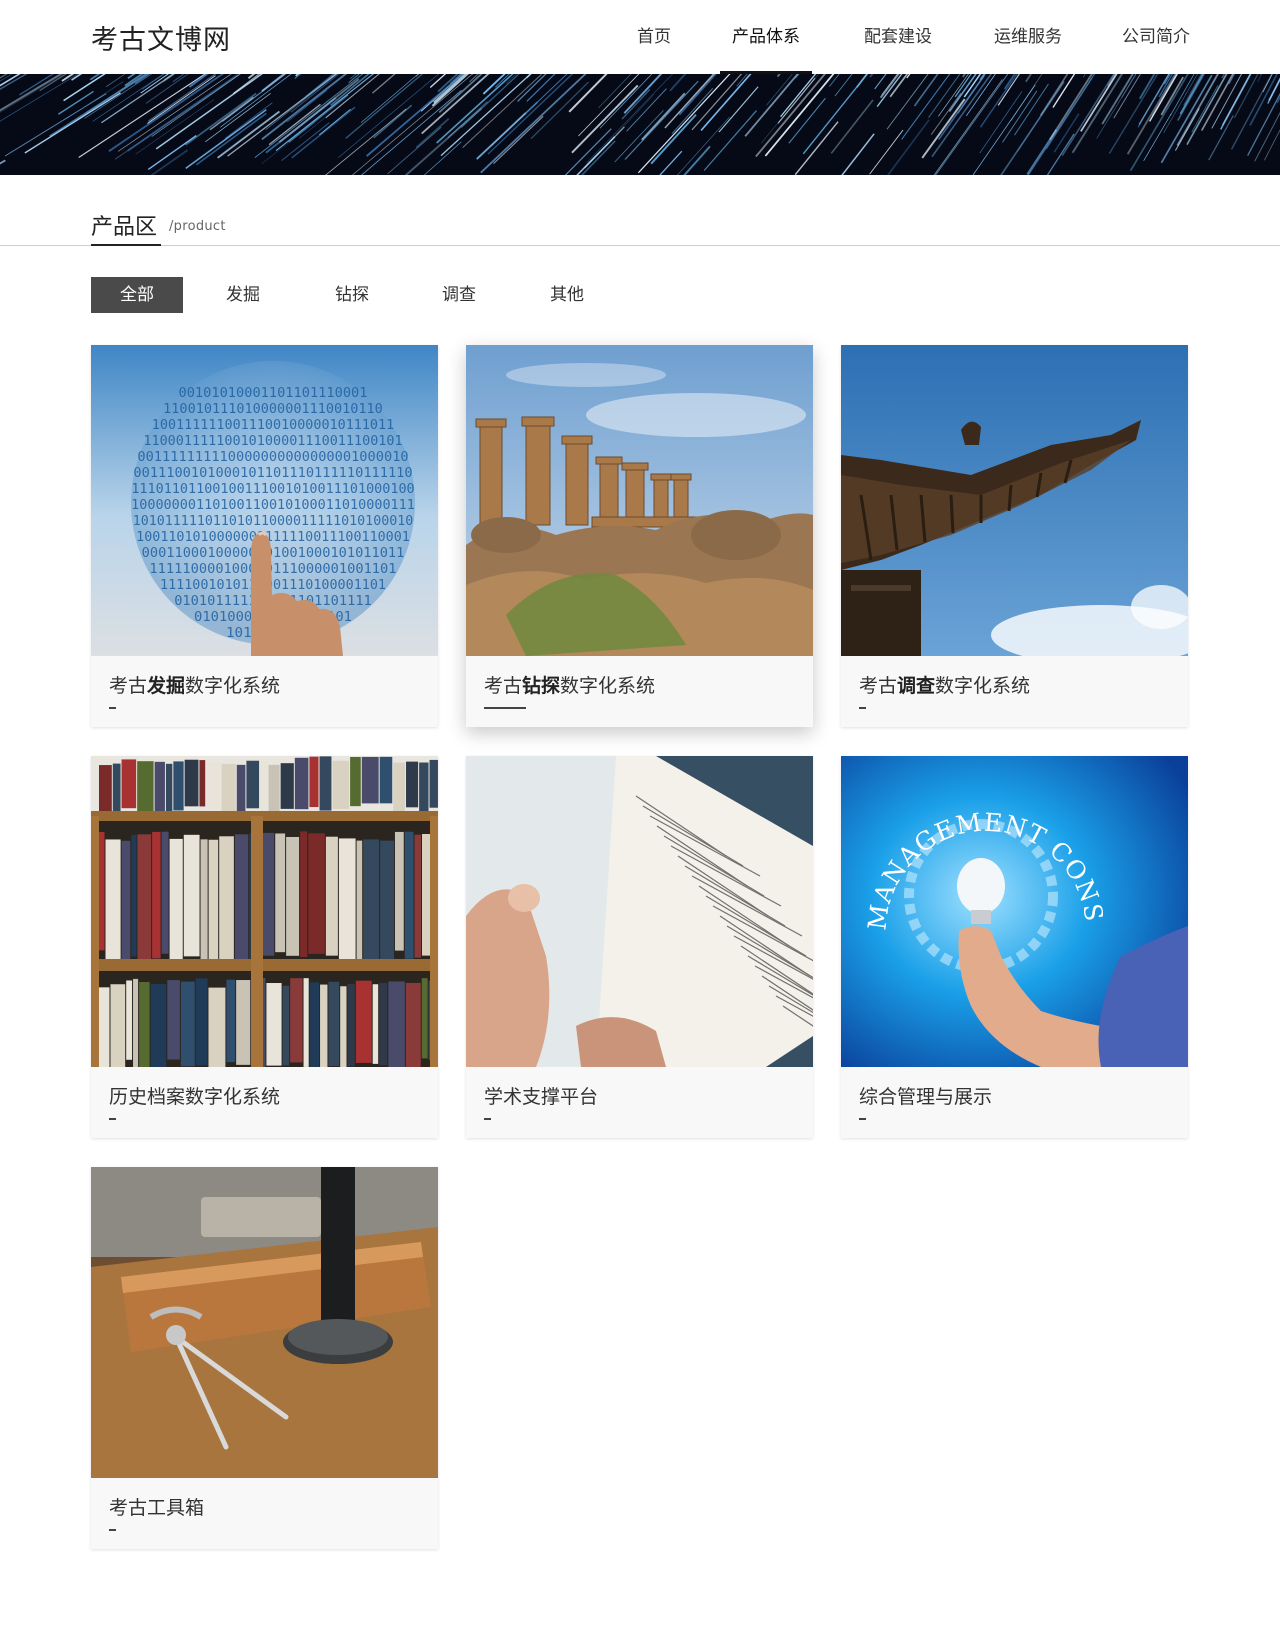 The image size is (1280, 1646). I want to click on product-caption: 历史档案数字化系统, so click(195, 1097).